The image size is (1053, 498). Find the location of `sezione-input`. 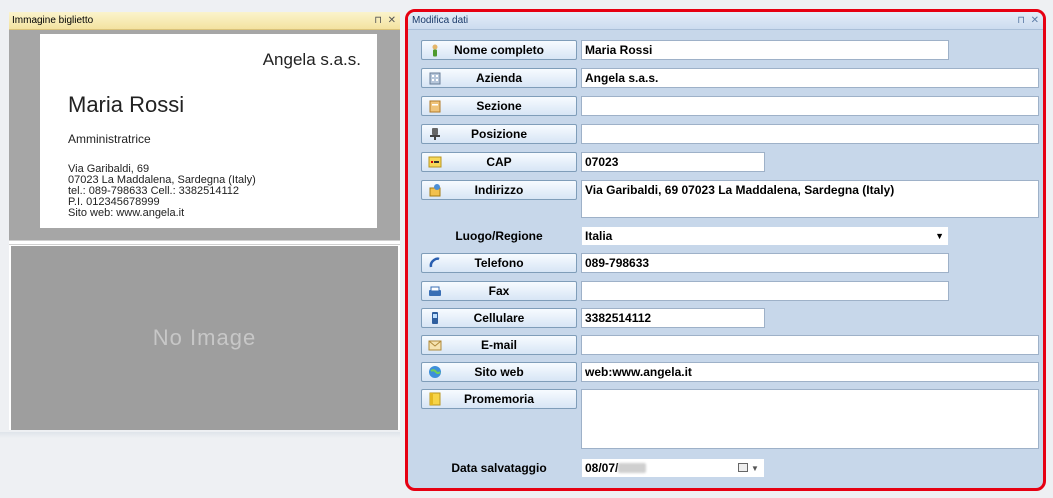

sezione-input is located at coordinates (810, 106).